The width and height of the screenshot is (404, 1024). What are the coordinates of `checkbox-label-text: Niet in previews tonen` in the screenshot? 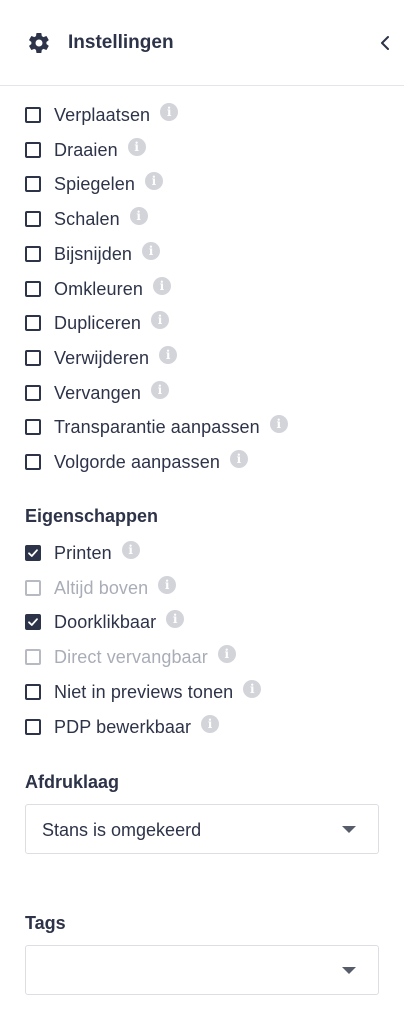 It's located at (144, 691).